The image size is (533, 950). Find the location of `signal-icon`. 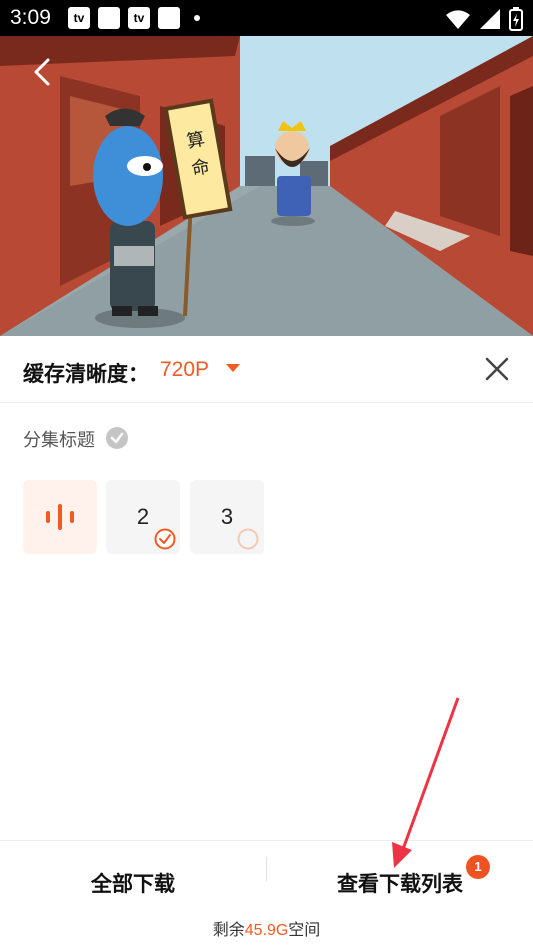

signal-icon is located at coordinates (490, 19).